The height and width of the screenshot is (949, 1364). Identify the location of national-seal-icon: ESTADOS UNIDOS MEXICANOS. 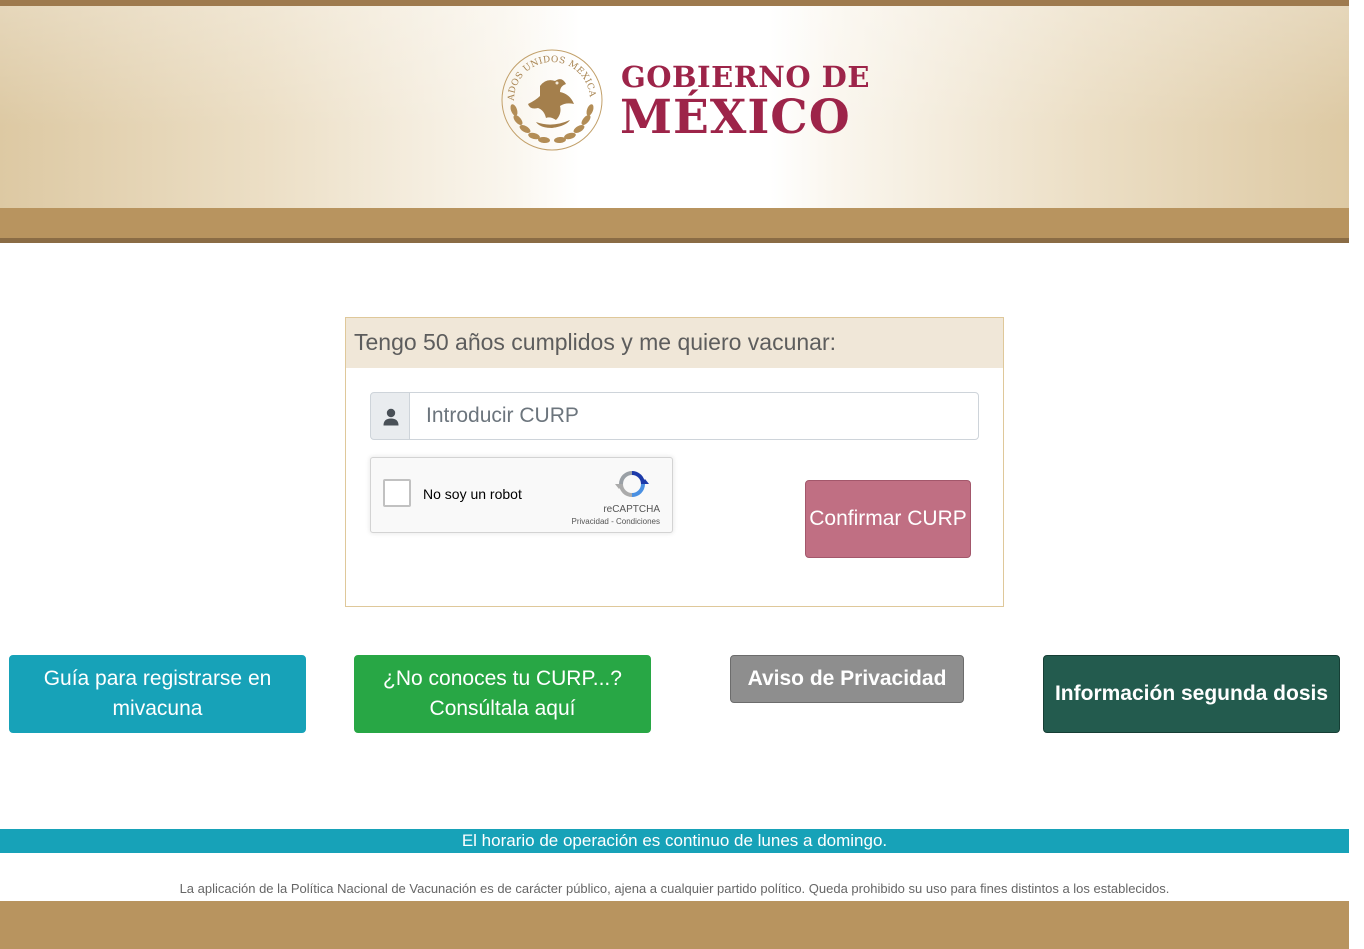
(551, 99).